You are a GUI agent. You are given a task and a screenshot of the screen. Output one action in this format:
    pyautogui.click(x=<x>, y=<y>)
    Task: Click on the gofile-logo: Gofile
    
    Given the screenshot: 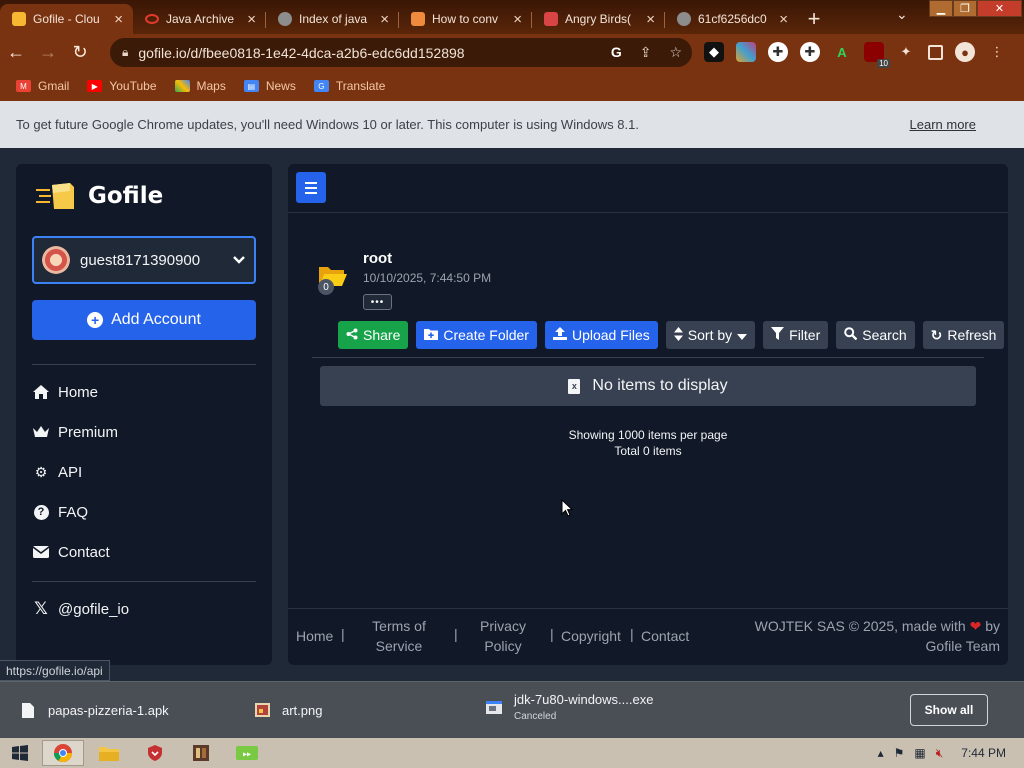 What is the action you would take?
    pyautogui.click(x=99, y=196)
    